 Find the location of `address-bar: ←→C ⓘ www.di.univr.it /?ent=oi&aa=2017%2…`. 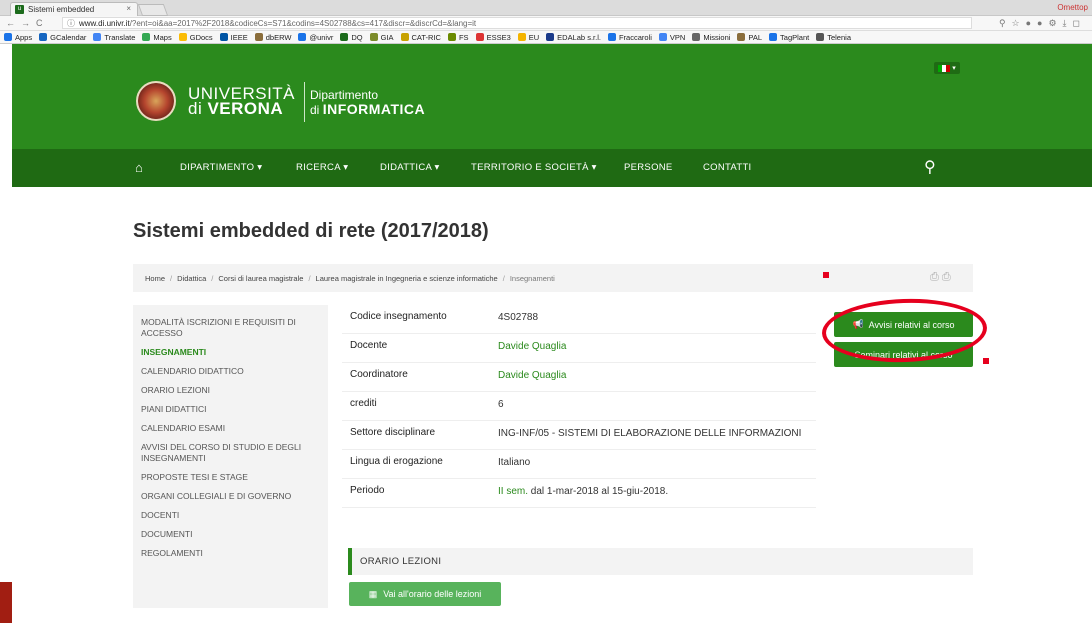

address-bar: ←→C ⓘ www.di.univr.it /?ent=oi&aa=2017%2… is located at coordinates (546, 23).